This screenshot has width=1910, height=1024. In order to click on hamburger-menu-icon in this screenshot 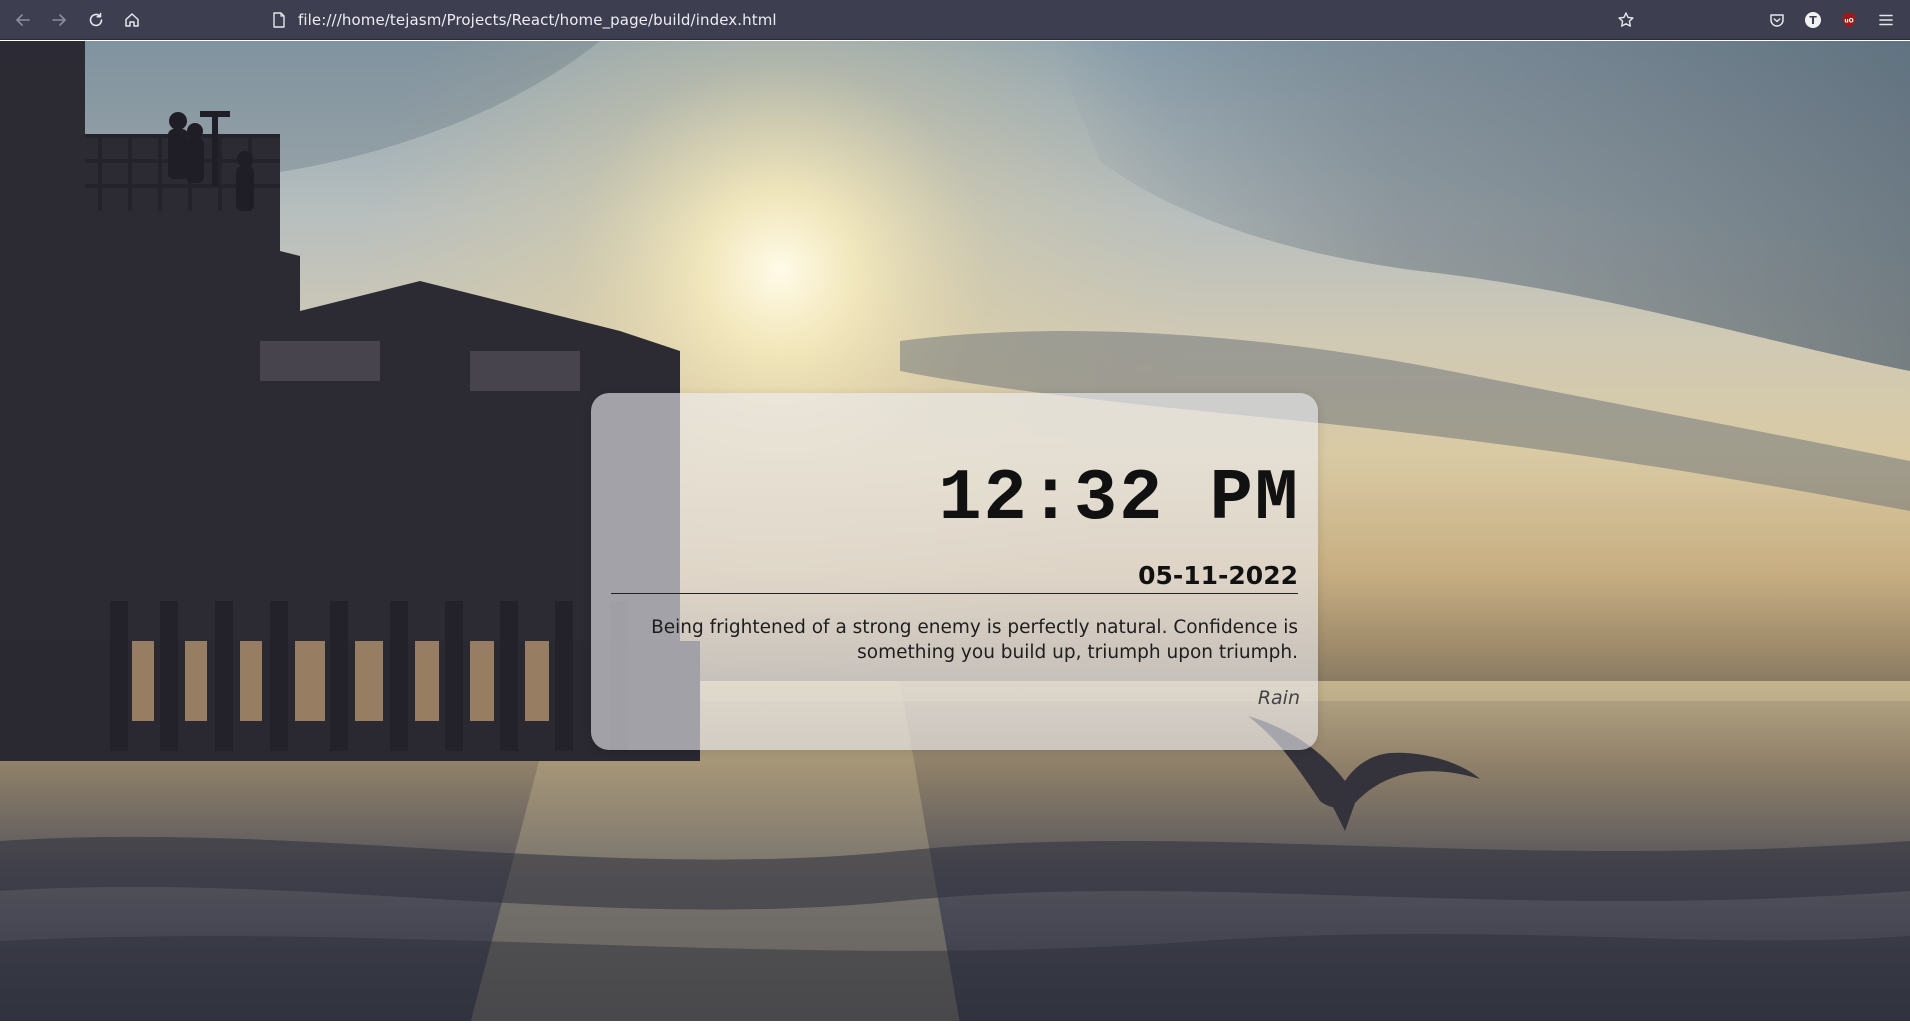, I will do `click(1886, 20)`.